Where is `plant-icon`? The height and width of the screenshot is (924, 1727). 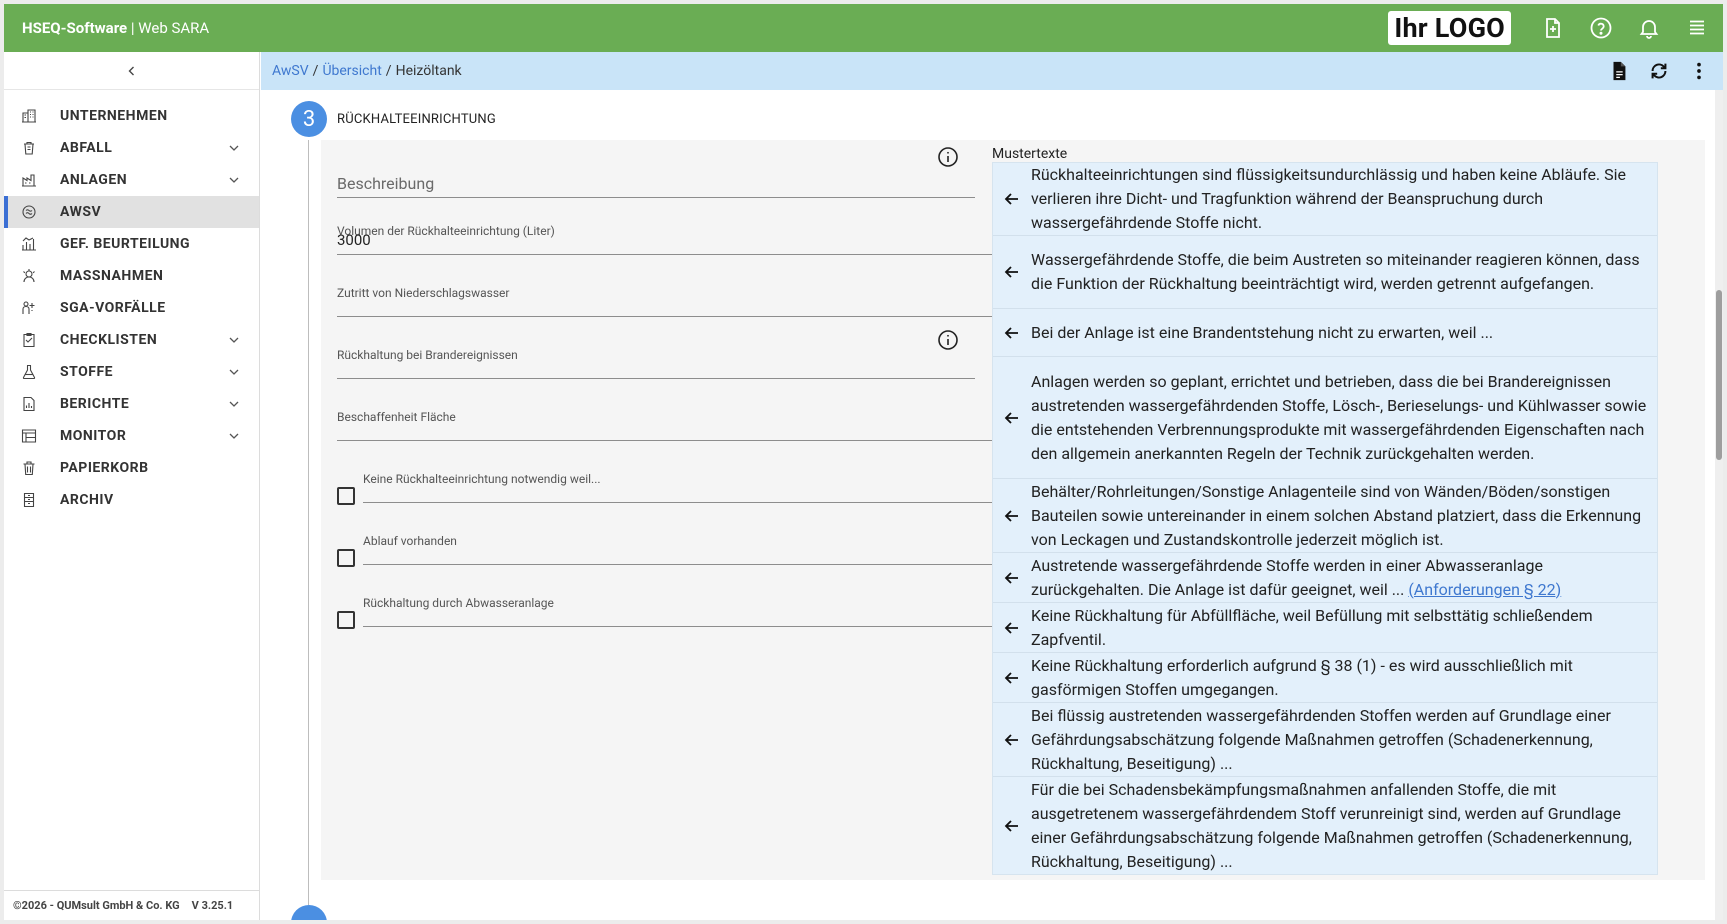 plant-icon is located at coordinates (29, 180).